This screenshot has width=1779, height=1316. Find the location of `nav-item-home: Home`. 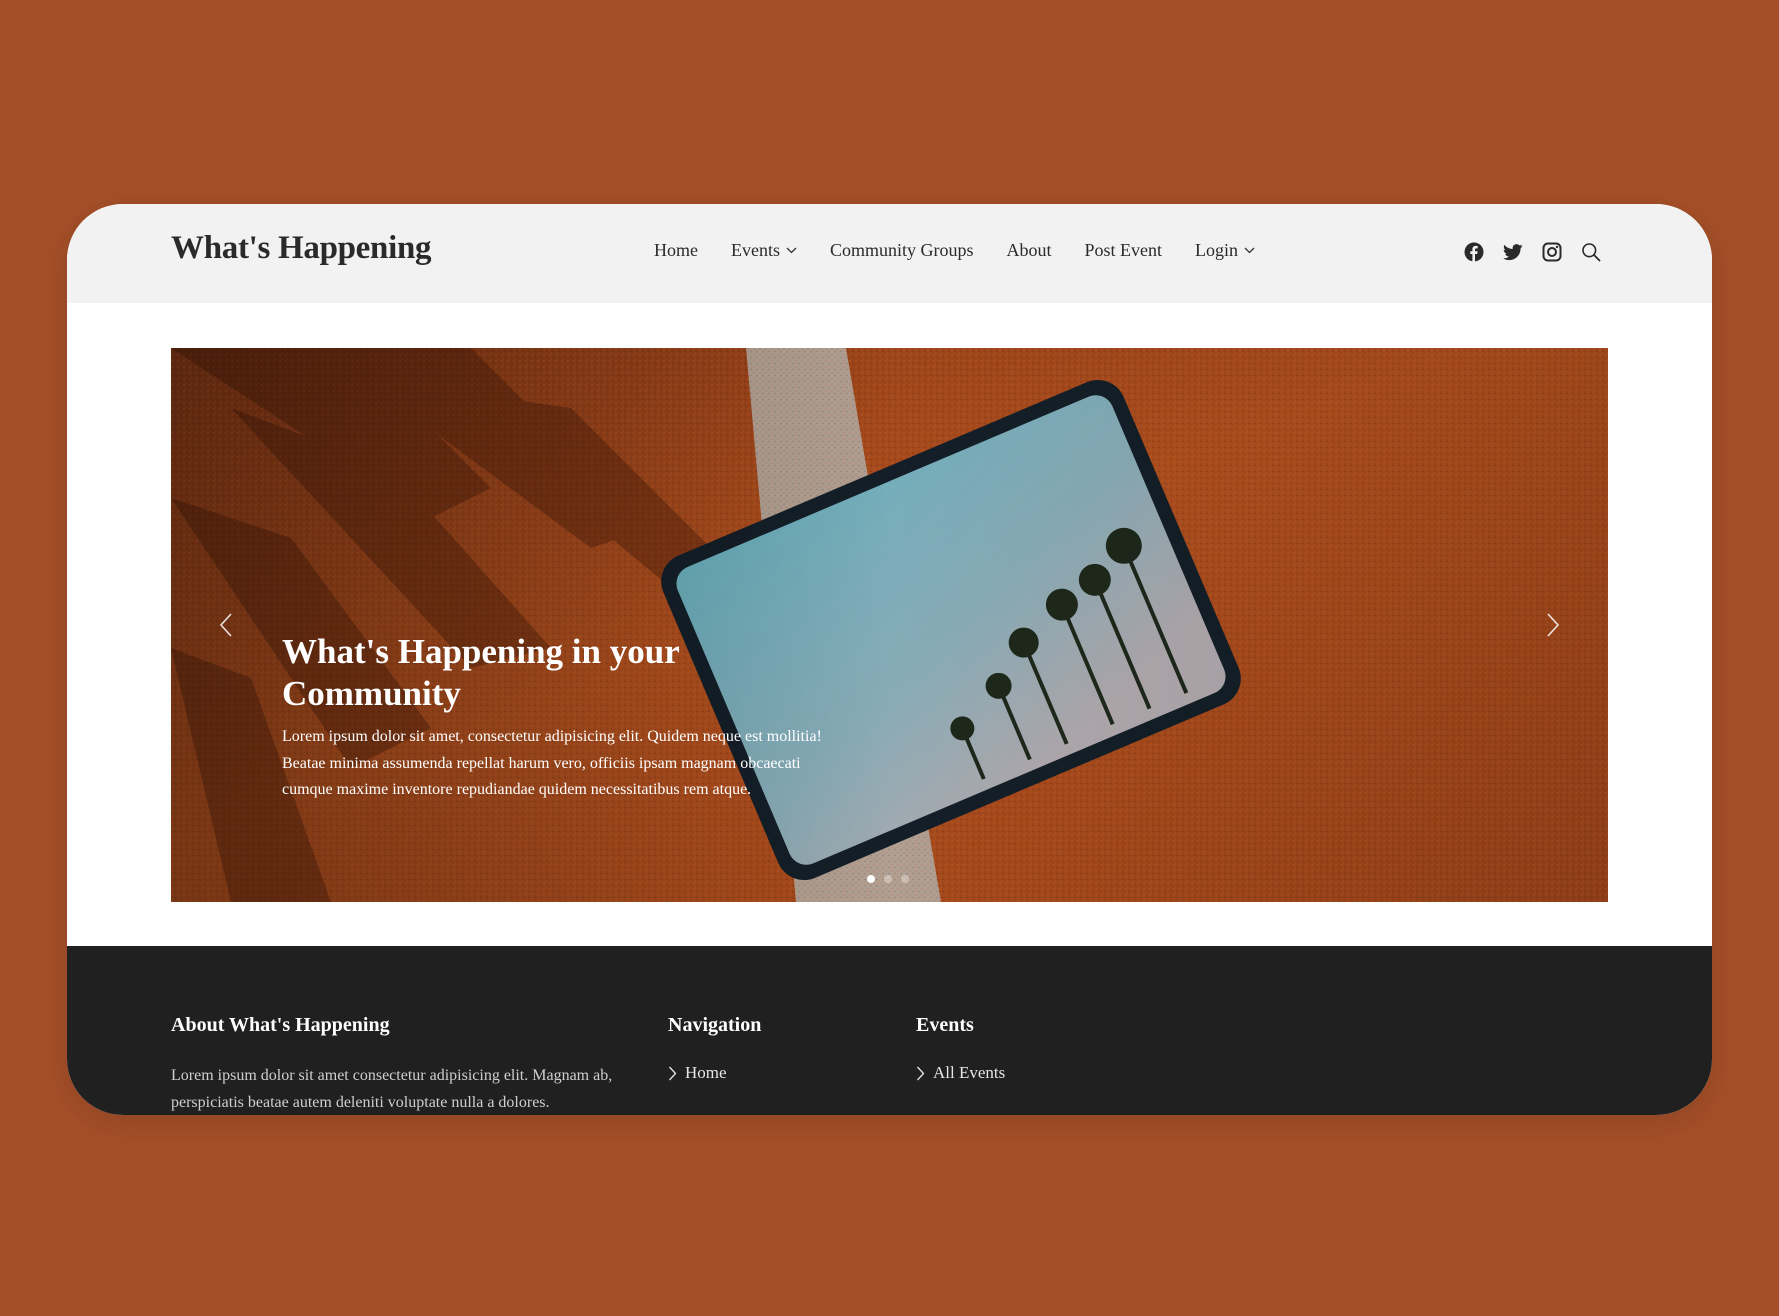

nav-item-home: Home is located at coordinates (676, 250).